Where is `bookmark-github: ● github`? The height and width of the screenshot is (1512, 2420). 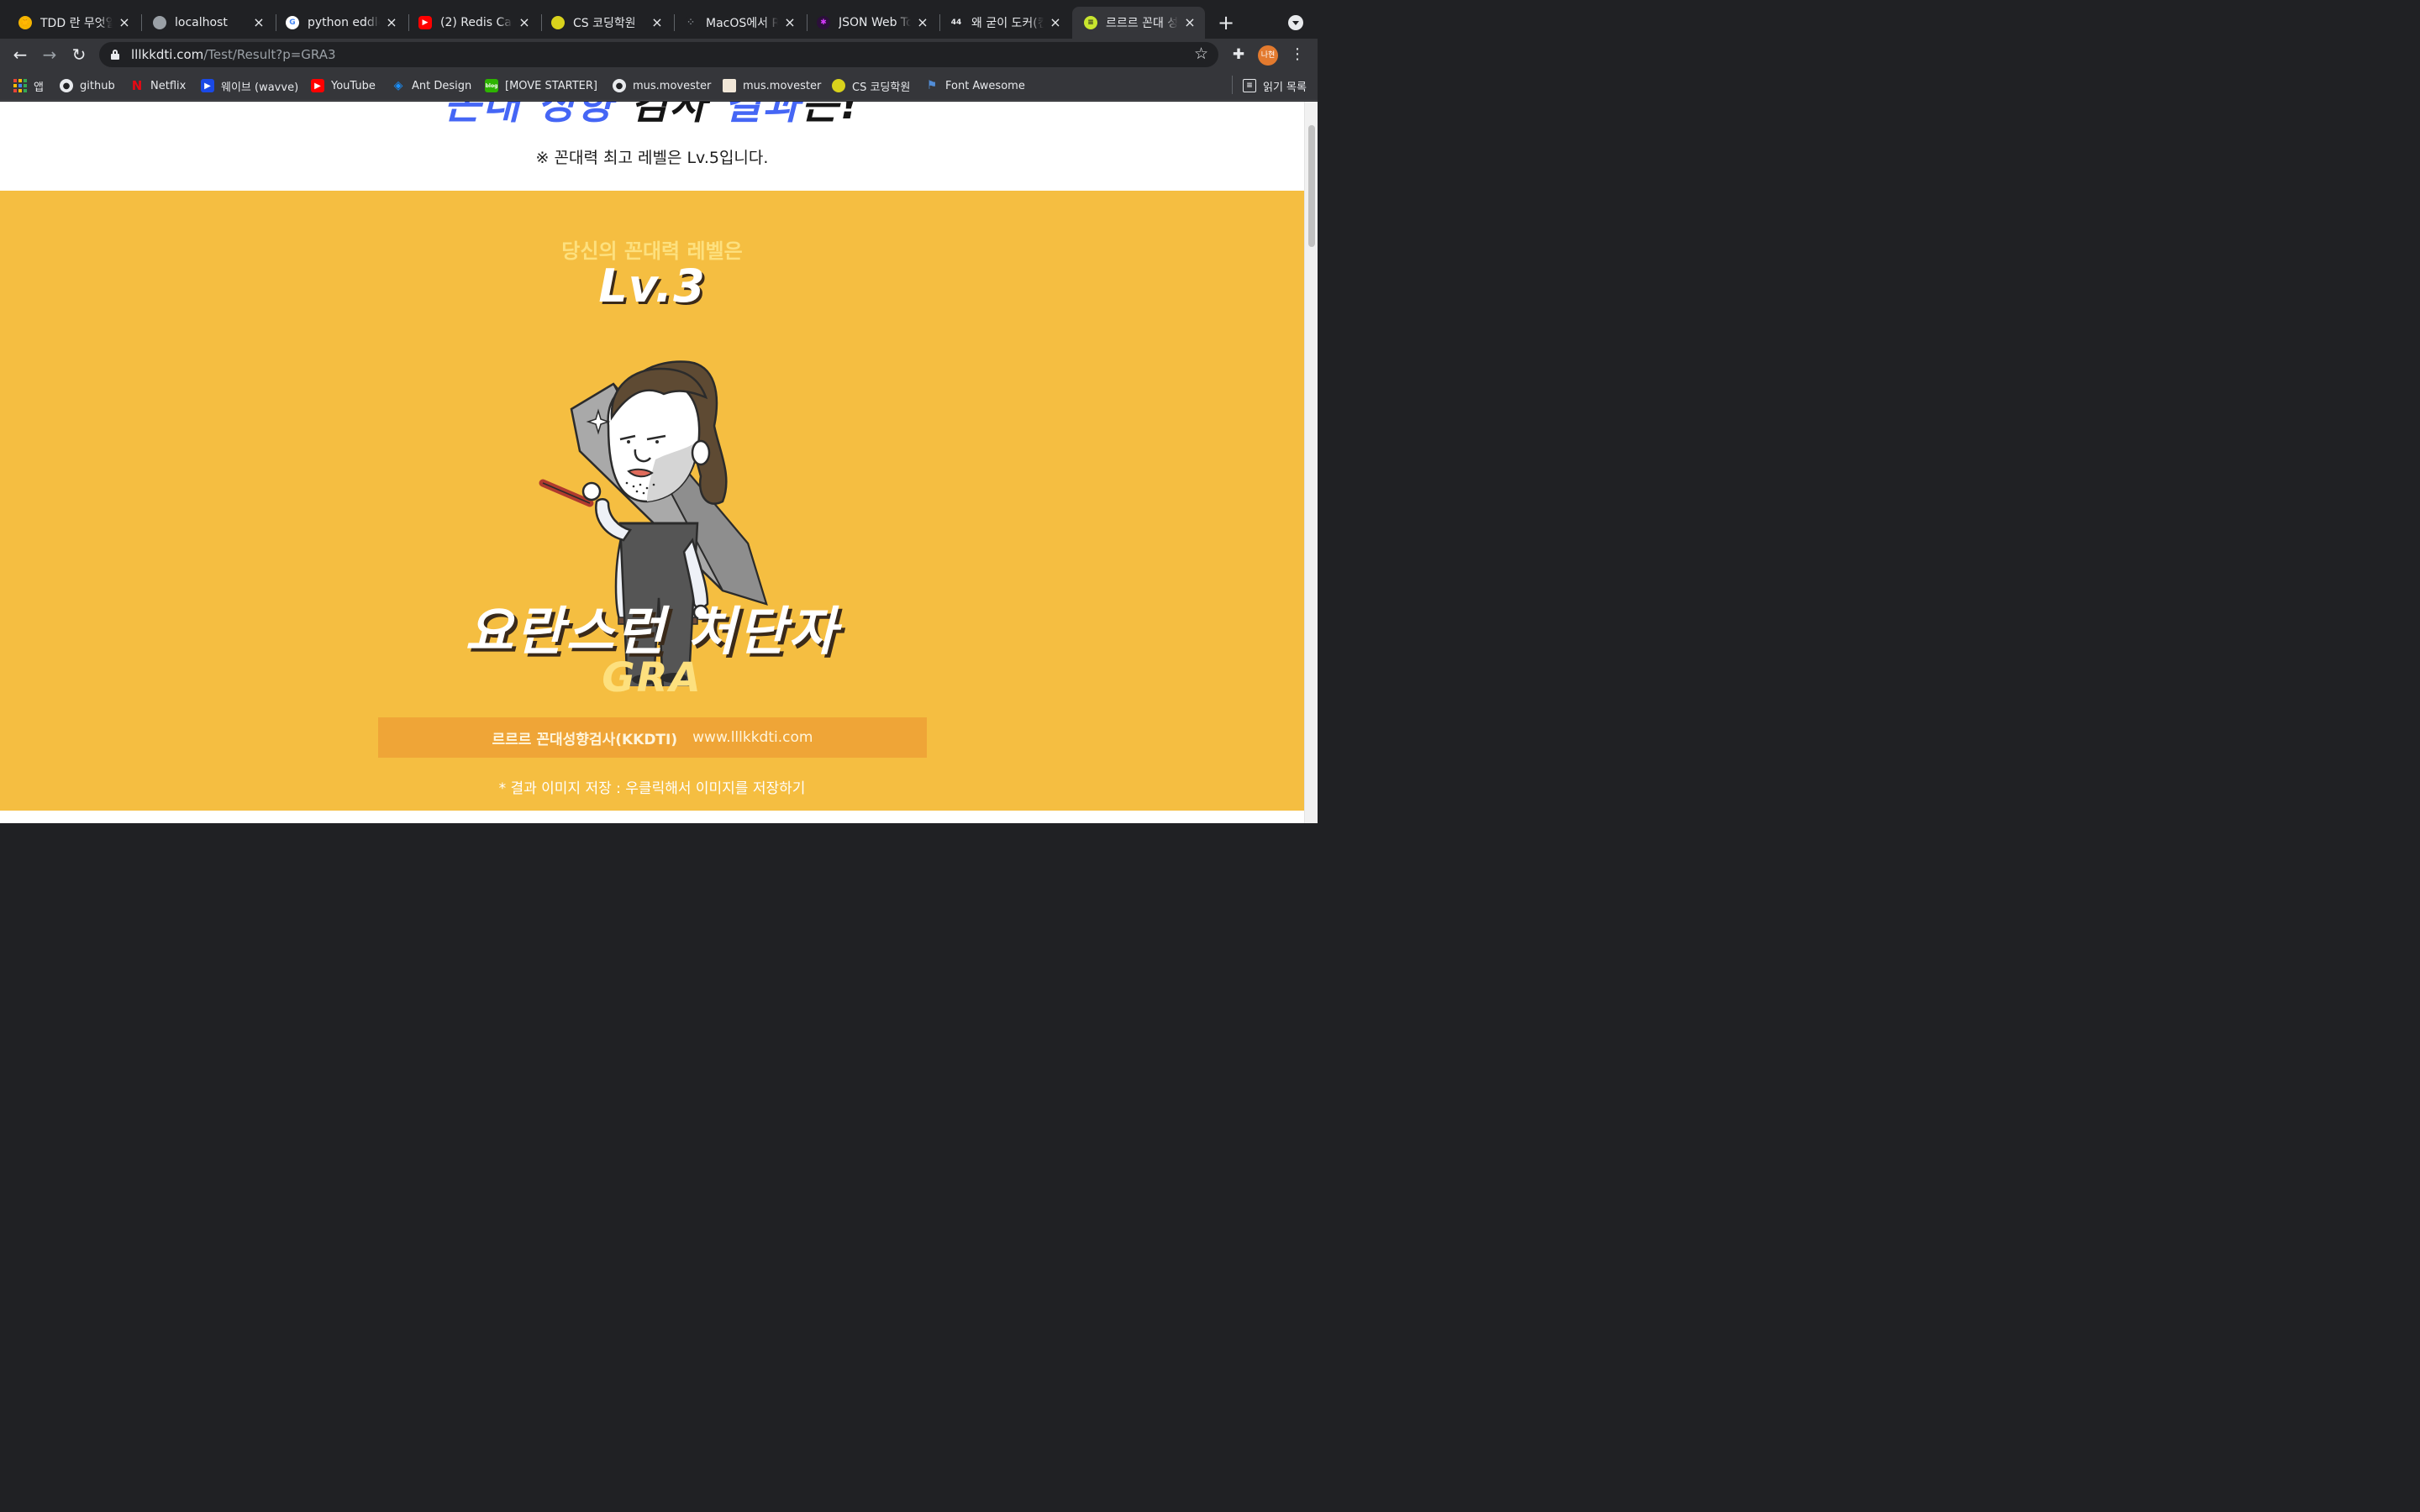
bookmark-github: ● github is located at coordinates (87, 85).